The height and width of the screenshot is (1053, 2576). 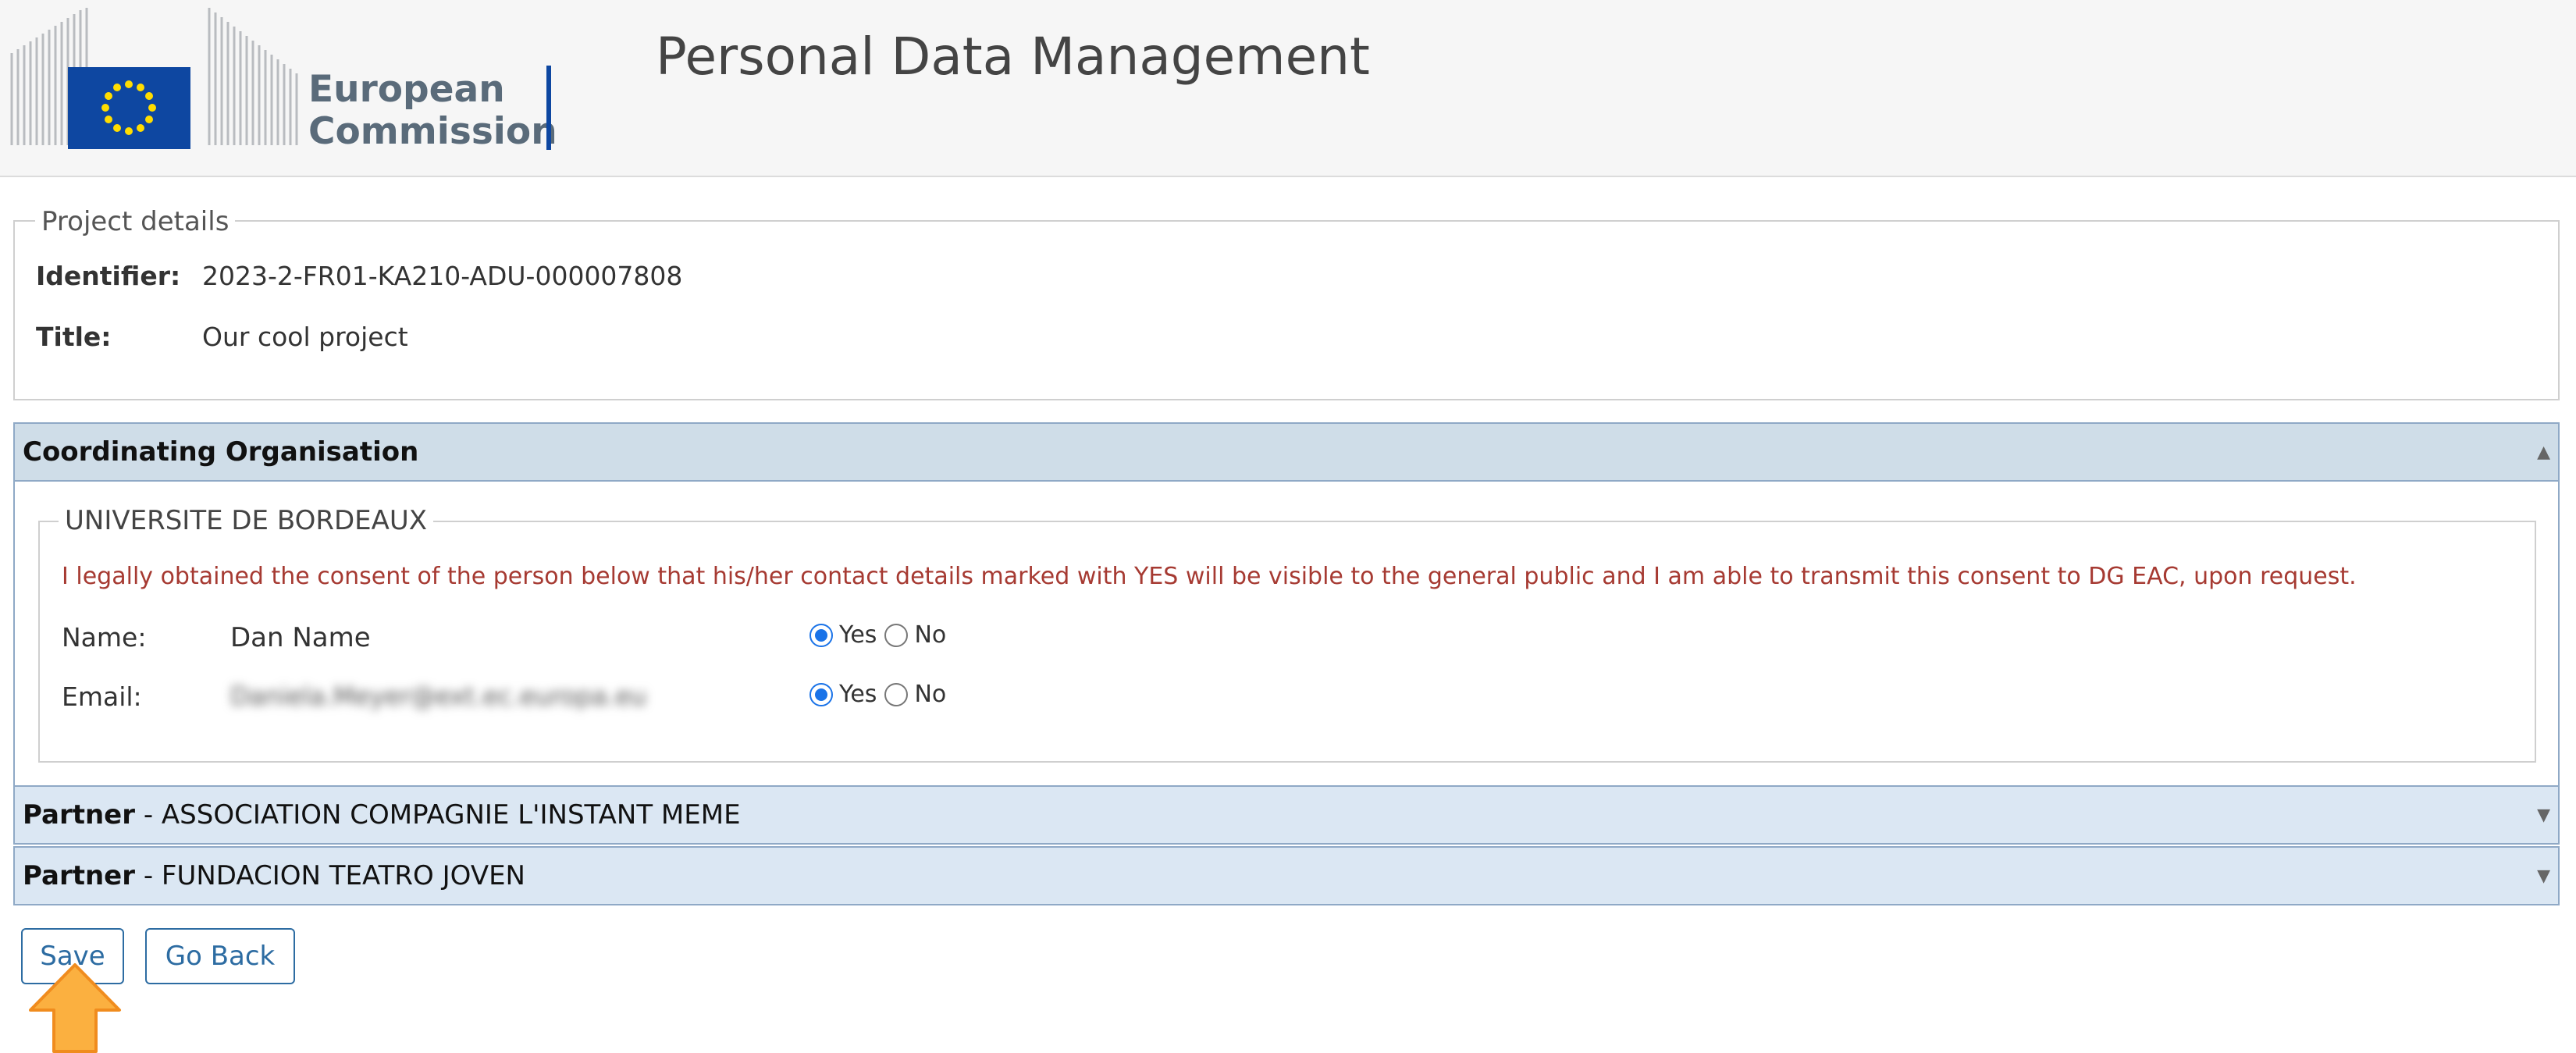 What do you see at coordinates (896, 694) in the screenshot?
I see `email-no-radio` at bounding box center [896, 694].